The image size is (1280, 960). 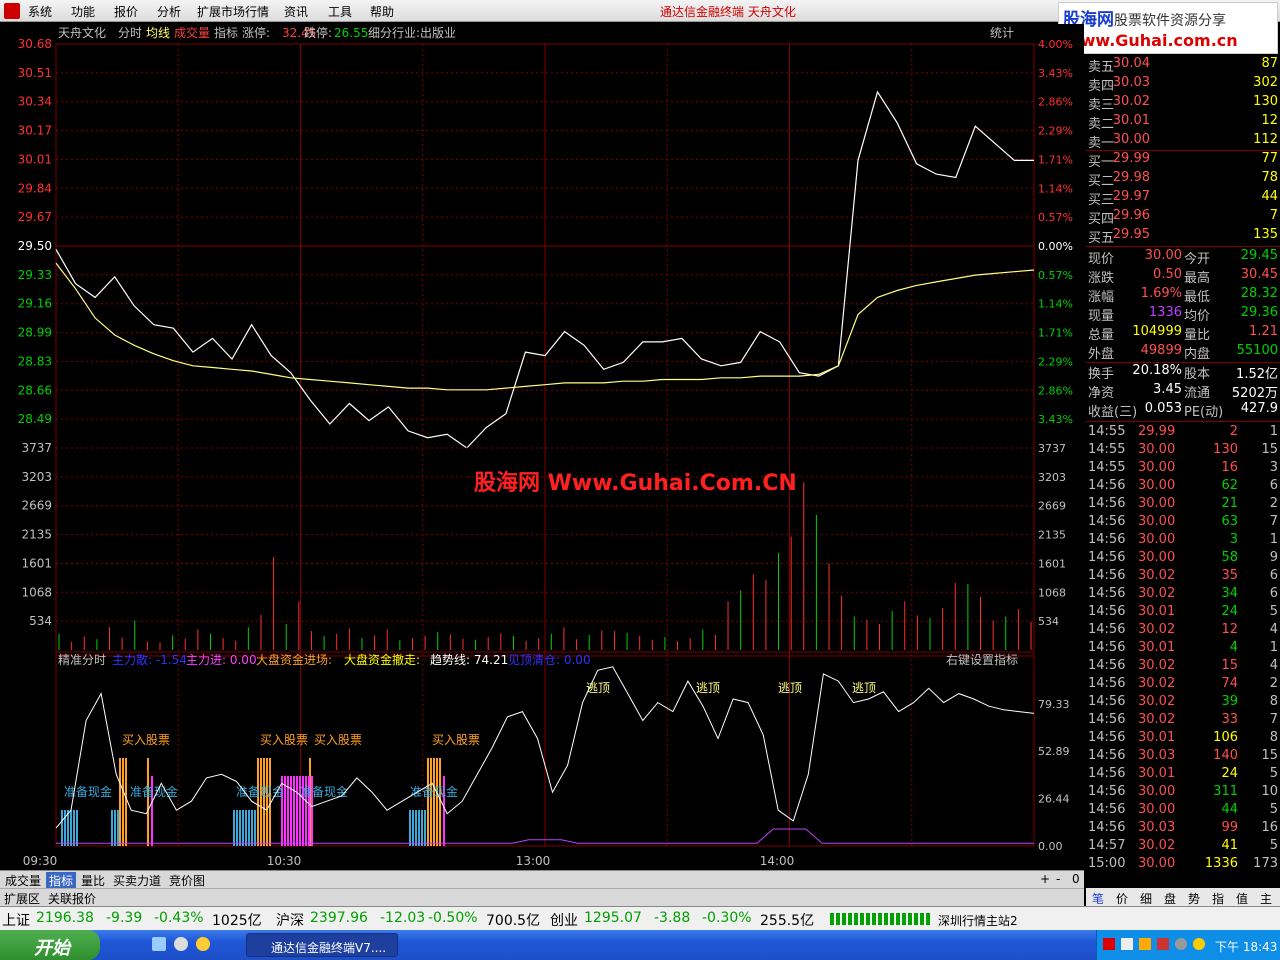 I want to click on bid-volume: 7, so click(x=1273, y=215).